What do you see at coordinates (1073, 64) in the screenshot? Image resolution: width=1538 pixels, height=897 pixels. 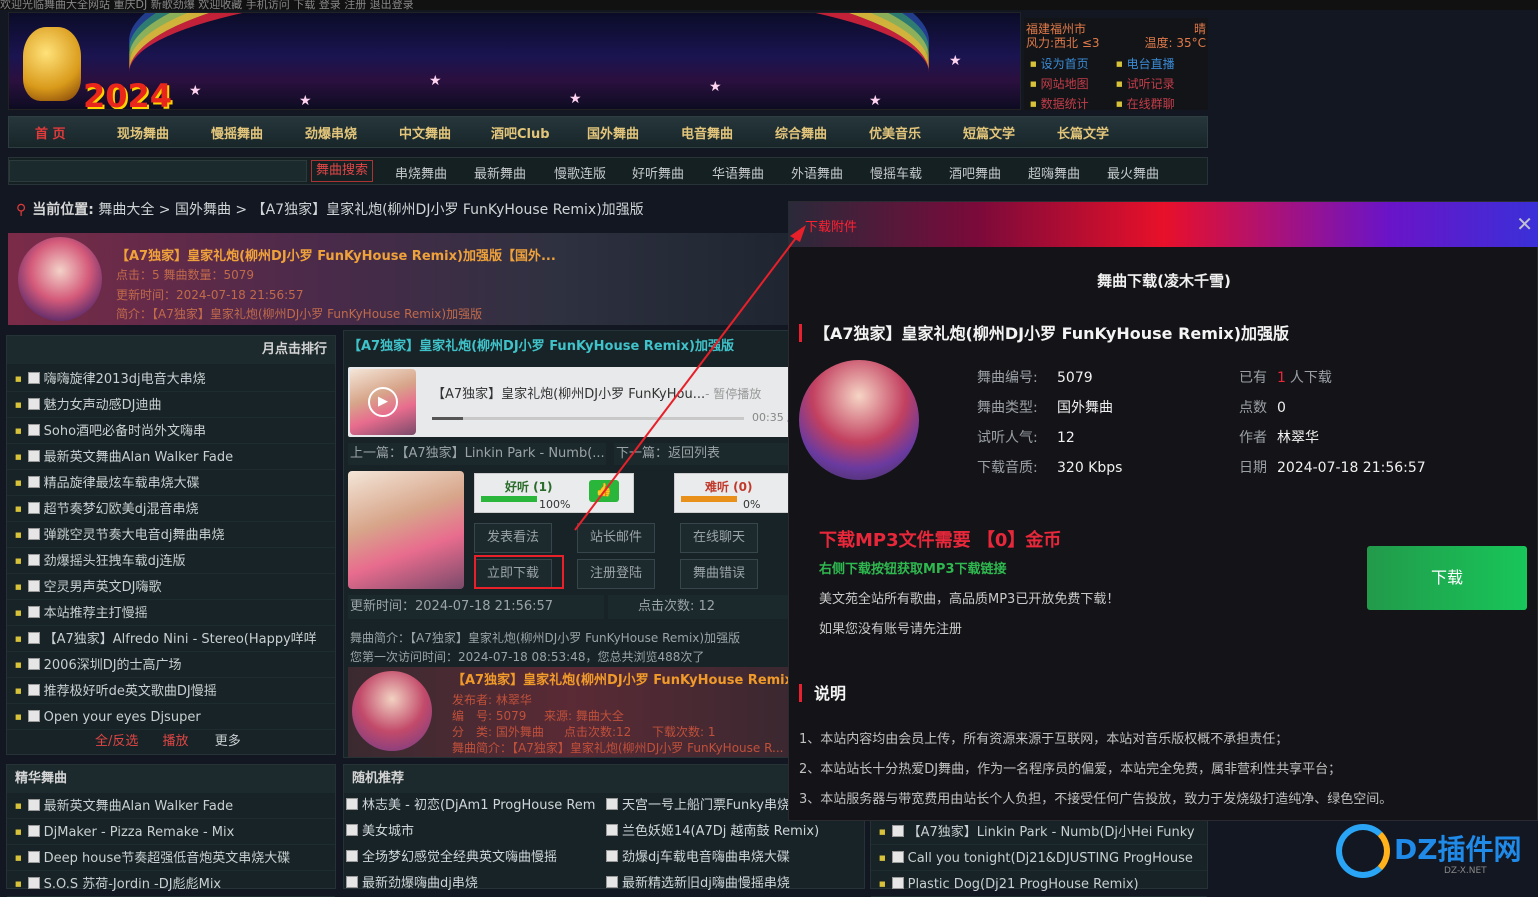 I see `set-homepage-link: 设为首页` at bounding box center [1073, 64].